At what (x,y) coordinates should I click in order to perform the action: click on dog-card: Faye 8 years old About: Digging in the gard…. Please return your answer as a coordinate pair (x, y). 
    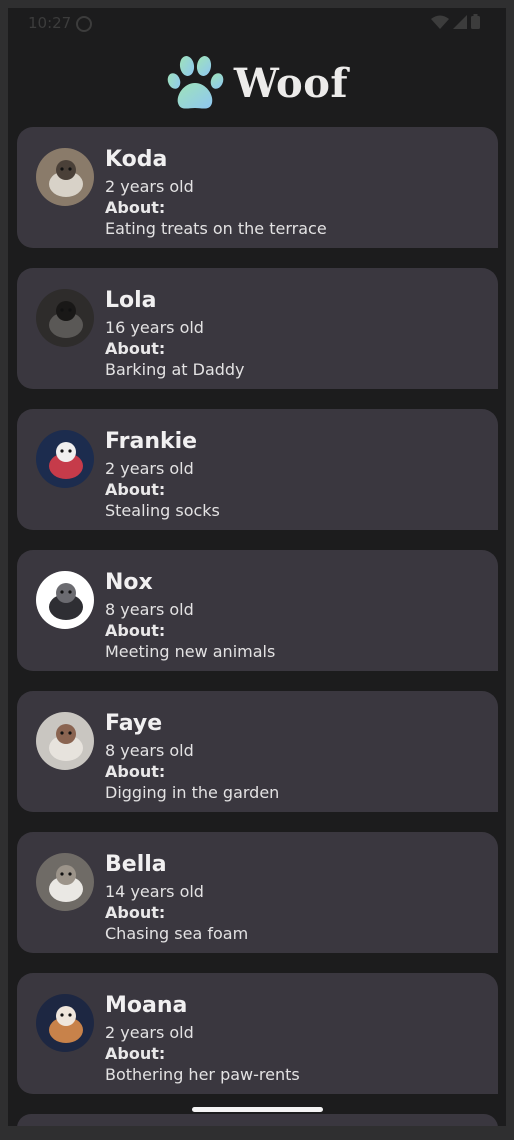
    Looking at the image, I should click on (257, 751).